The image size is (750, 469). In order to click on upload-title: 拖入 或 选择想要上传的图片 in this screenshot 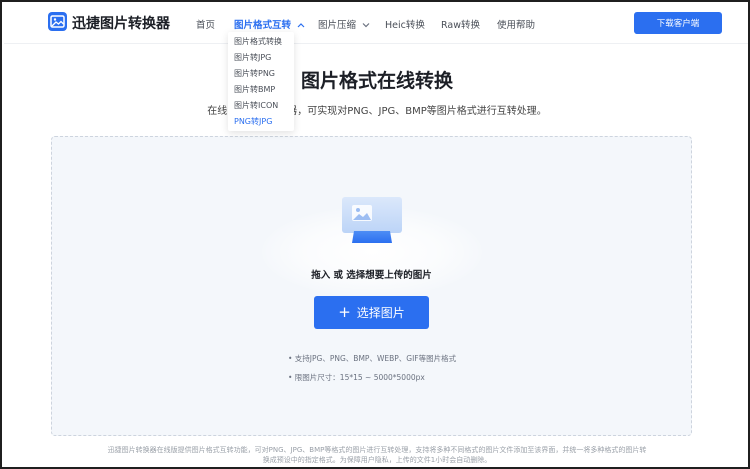, I will do `click(371, 275)`.